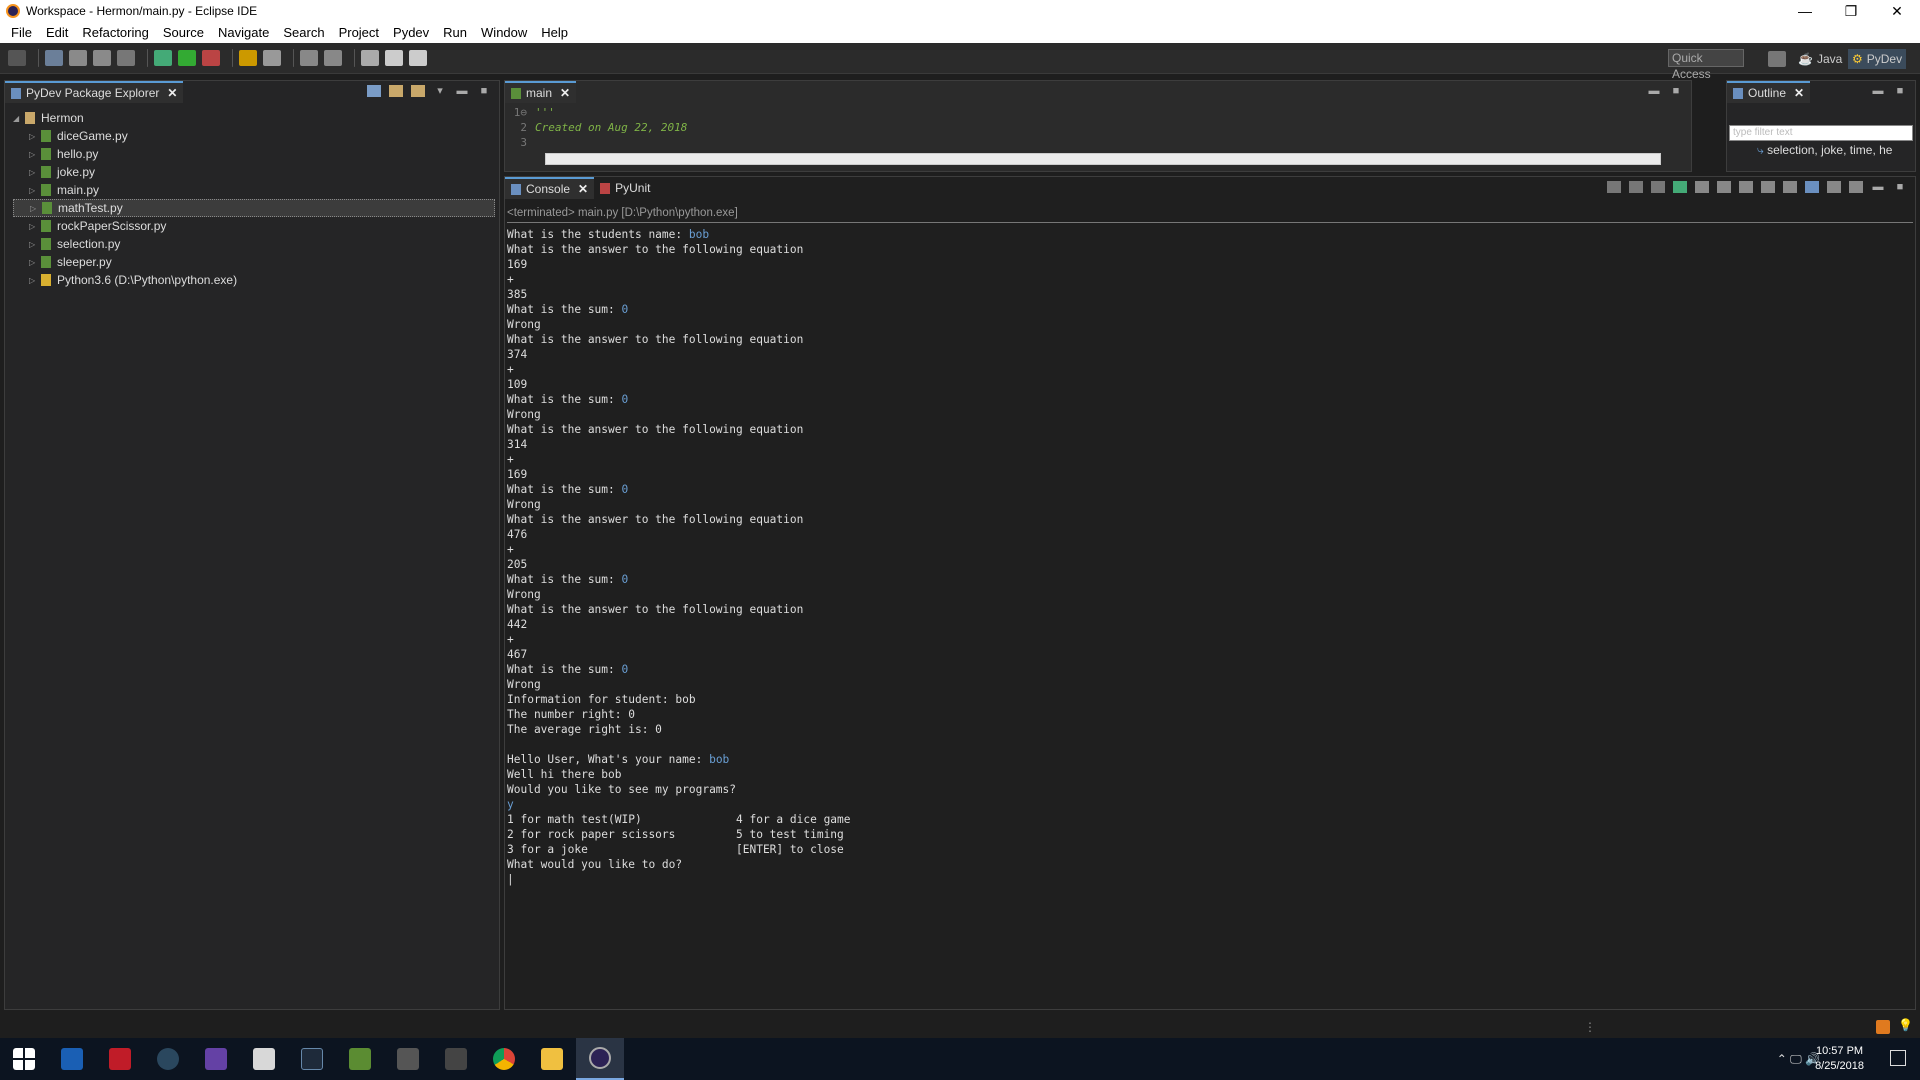  What do you see at coordinates (1883, 1027) in the screenshot?
I see `rss-icon` at bounding box center [1883, 1027].